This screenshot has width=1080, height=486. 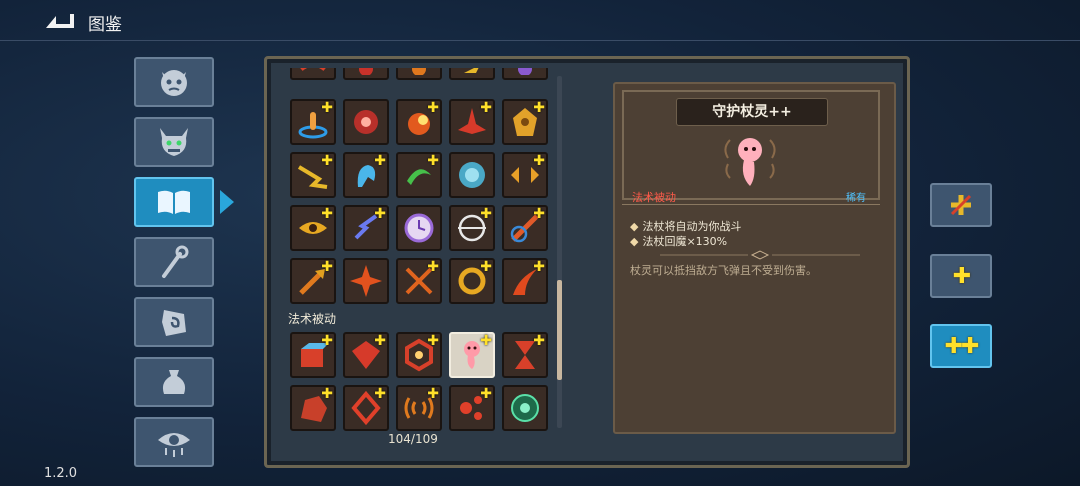 I want to click on upgrade-plus-button: ✚, so click(x=961, y=276).